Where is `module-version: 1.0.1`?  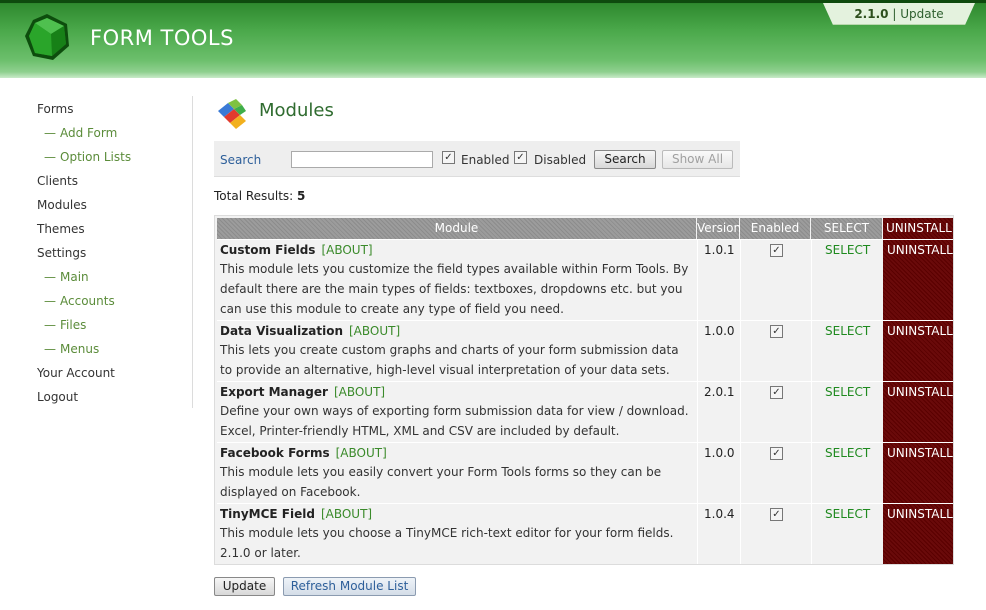 module-version: 1.0.1 is located at coordinates (719, 250).